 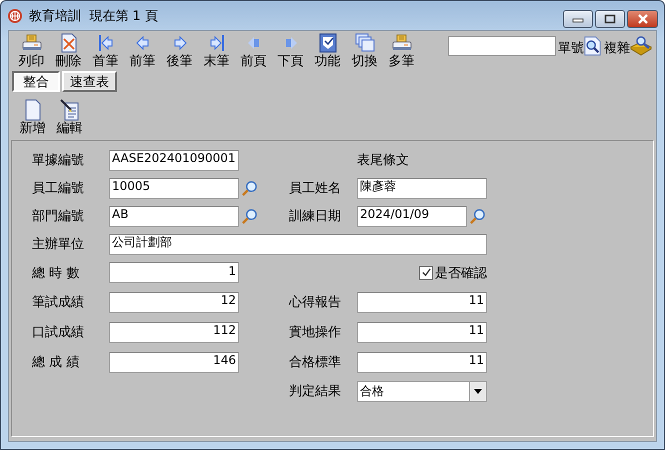 I want to click on field-label: 口試成績, so click(x=58, y=332).